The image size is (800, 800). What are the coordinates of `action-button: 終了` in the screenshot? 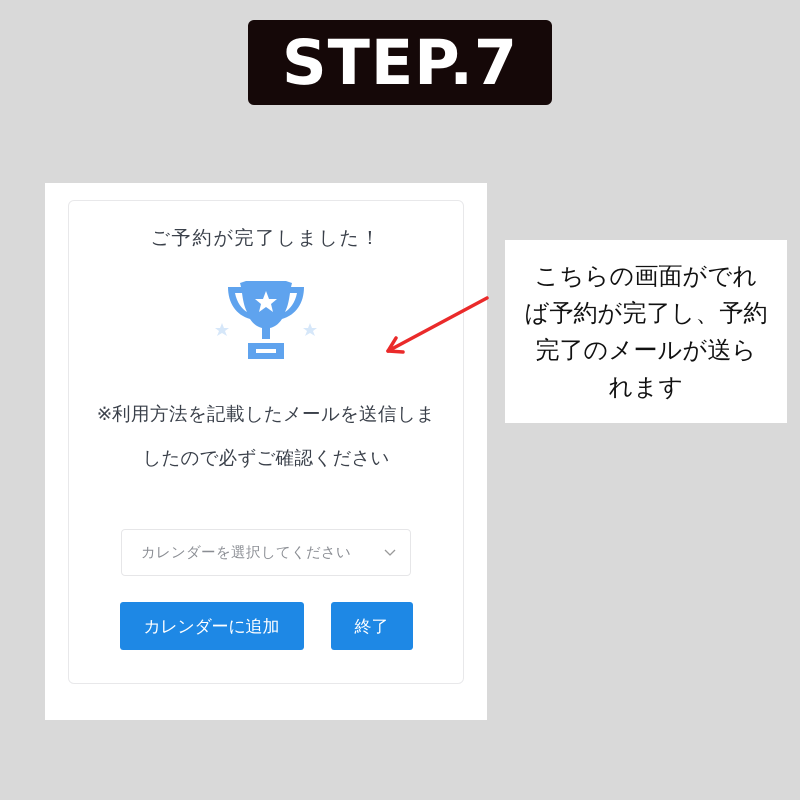 It's located at (371, 626).